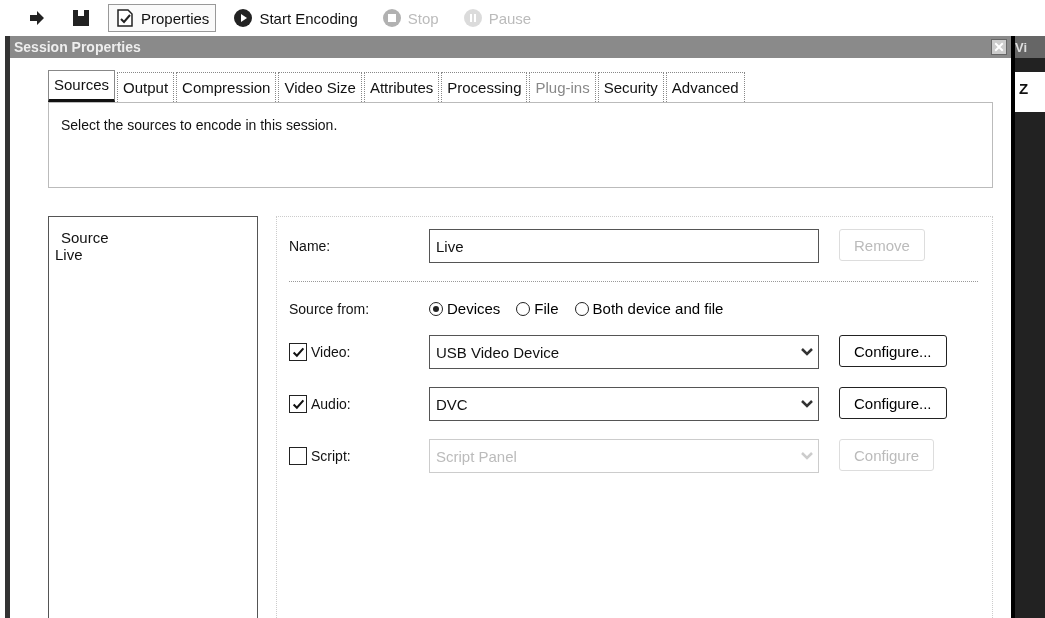  Describe the element at coordinates (624, 352) in the screenshot. I see `dropdown: USB Video Device` at that location.